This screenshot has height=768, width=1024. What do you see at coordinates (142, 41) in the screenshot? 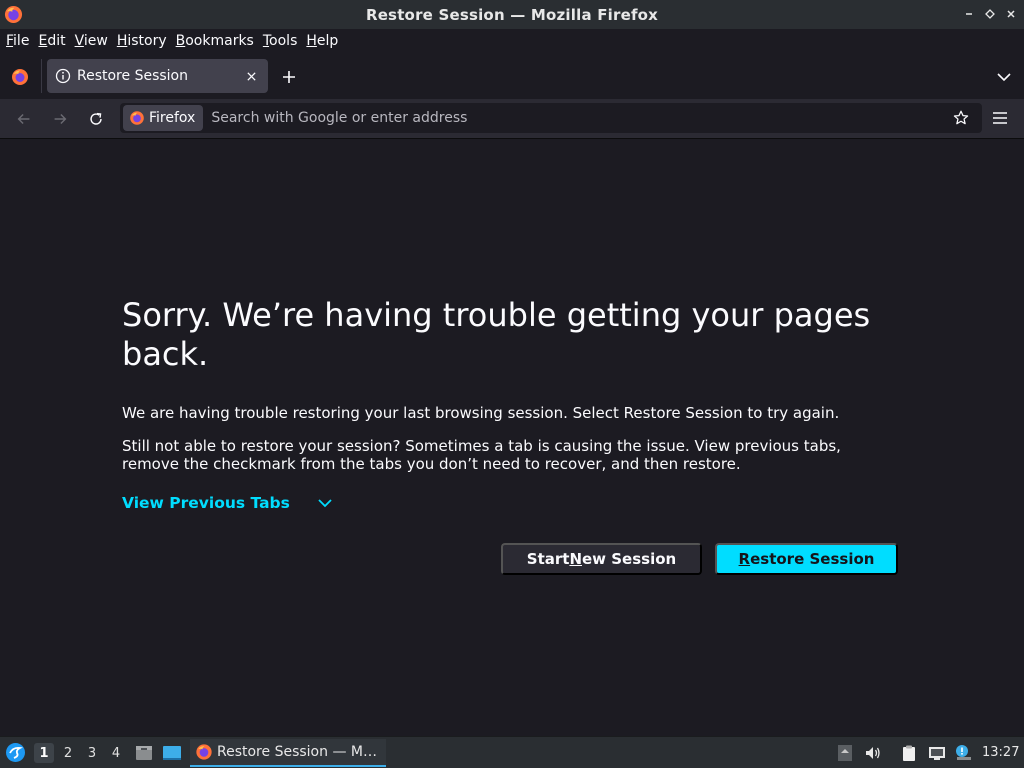
I see `menu-history: History` at bounding box center [142, 41].